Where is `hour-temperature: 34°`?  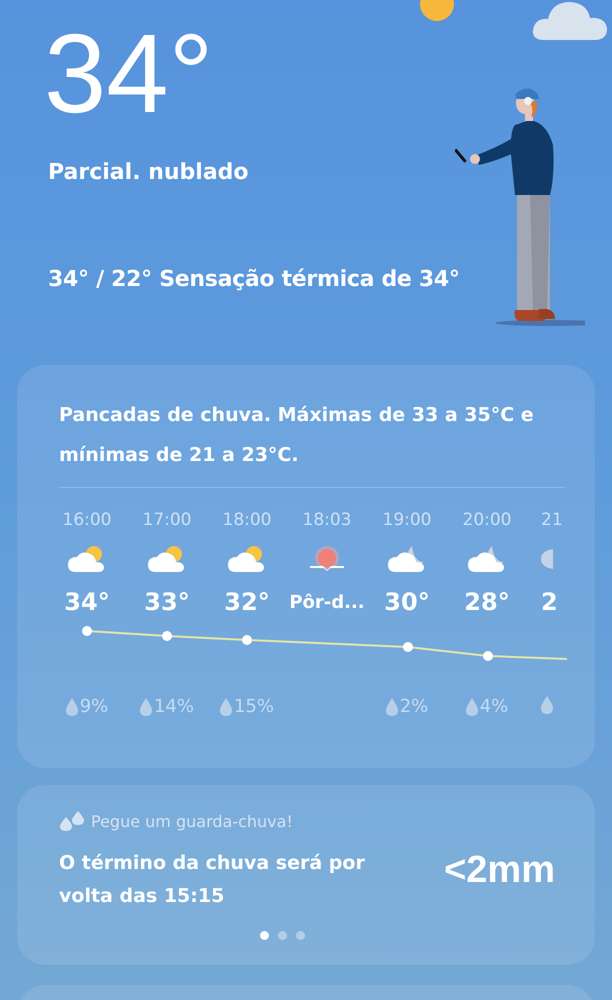 hour-temperature: 34° is located at coordinates (87, 602).